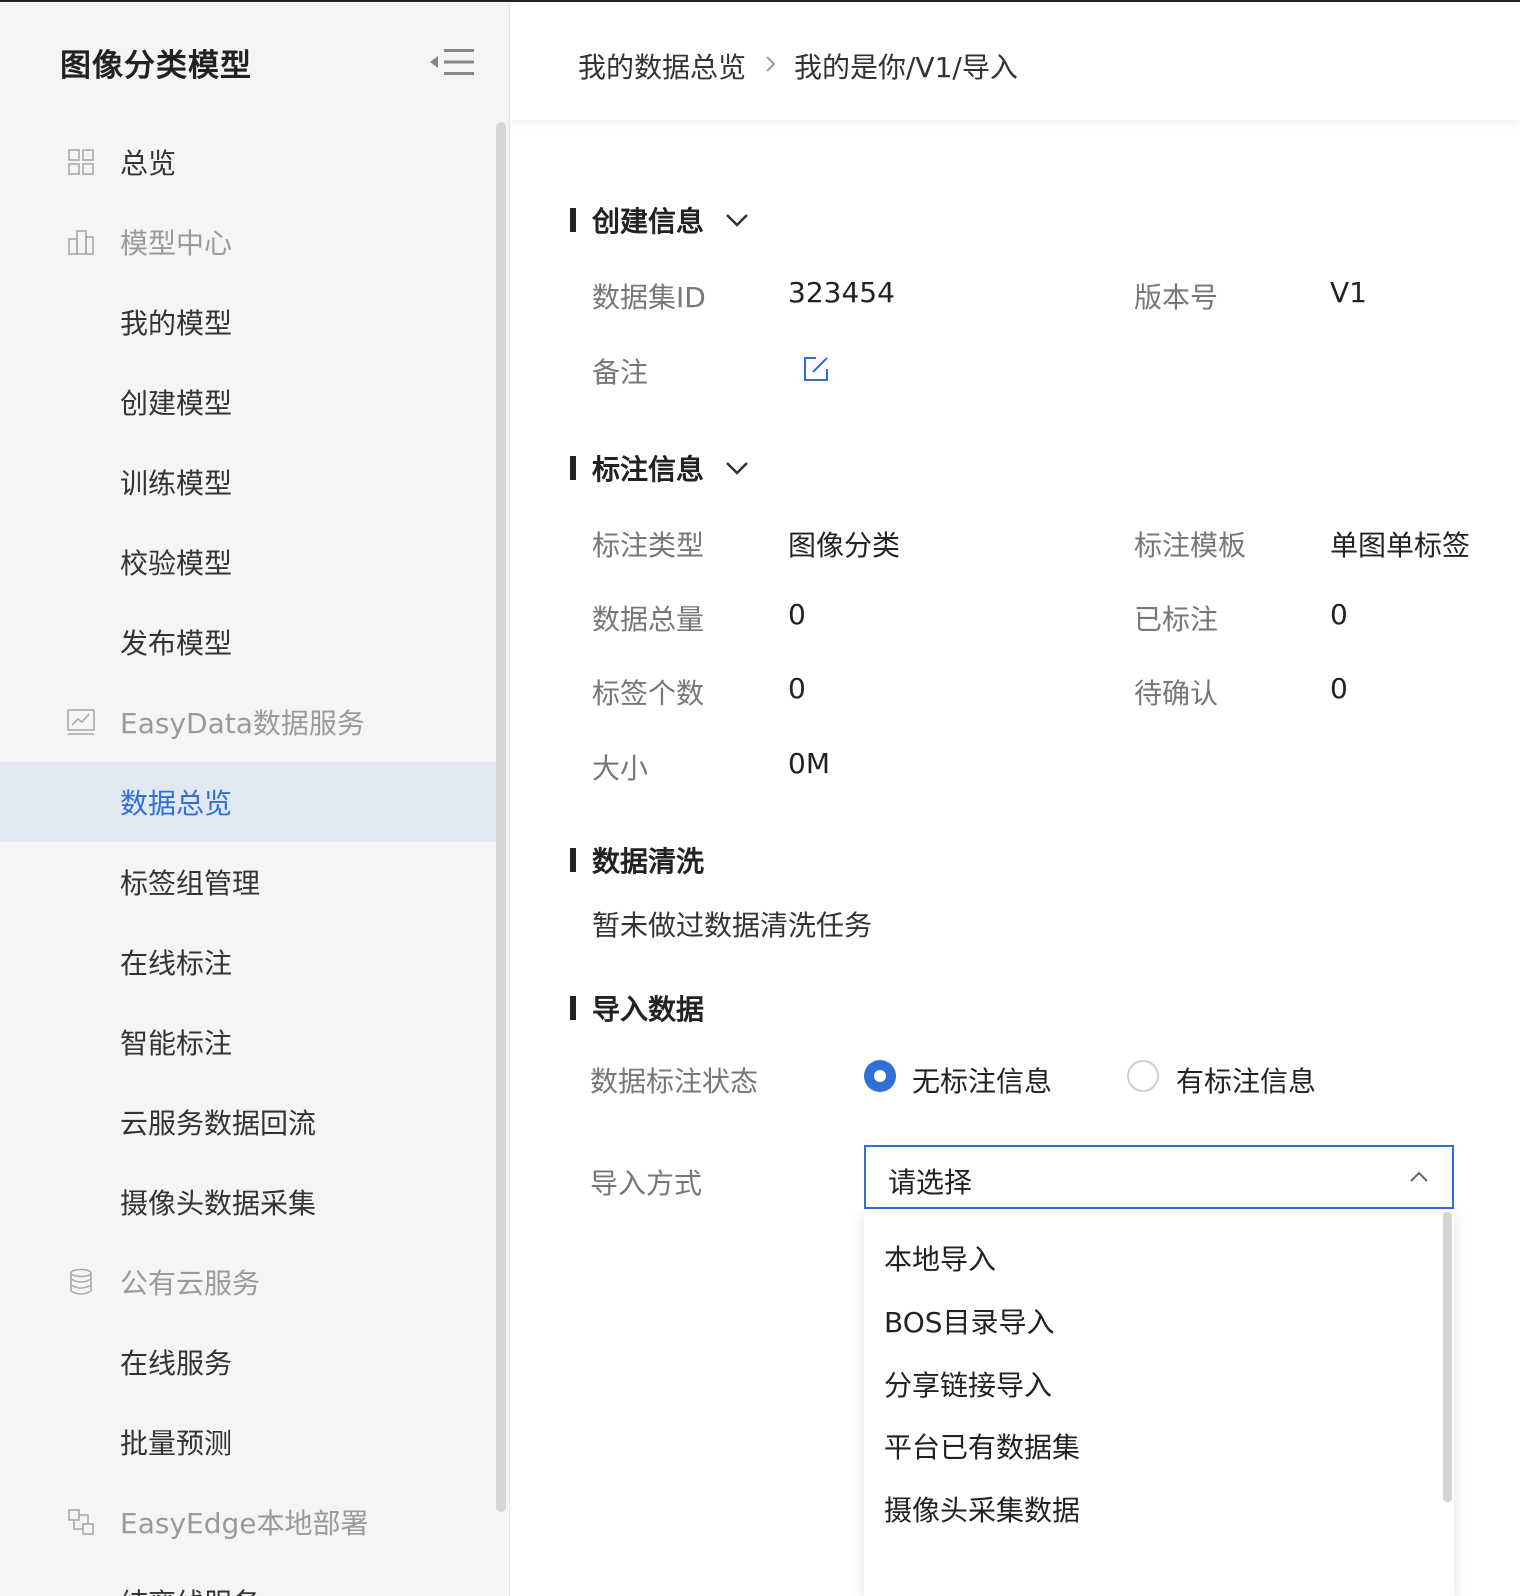 The width and height of the screenshot is (1520, 1596). Describe the element at coordinates (620, 768) in the screenshot. I see `size-label: 大小` at that location.